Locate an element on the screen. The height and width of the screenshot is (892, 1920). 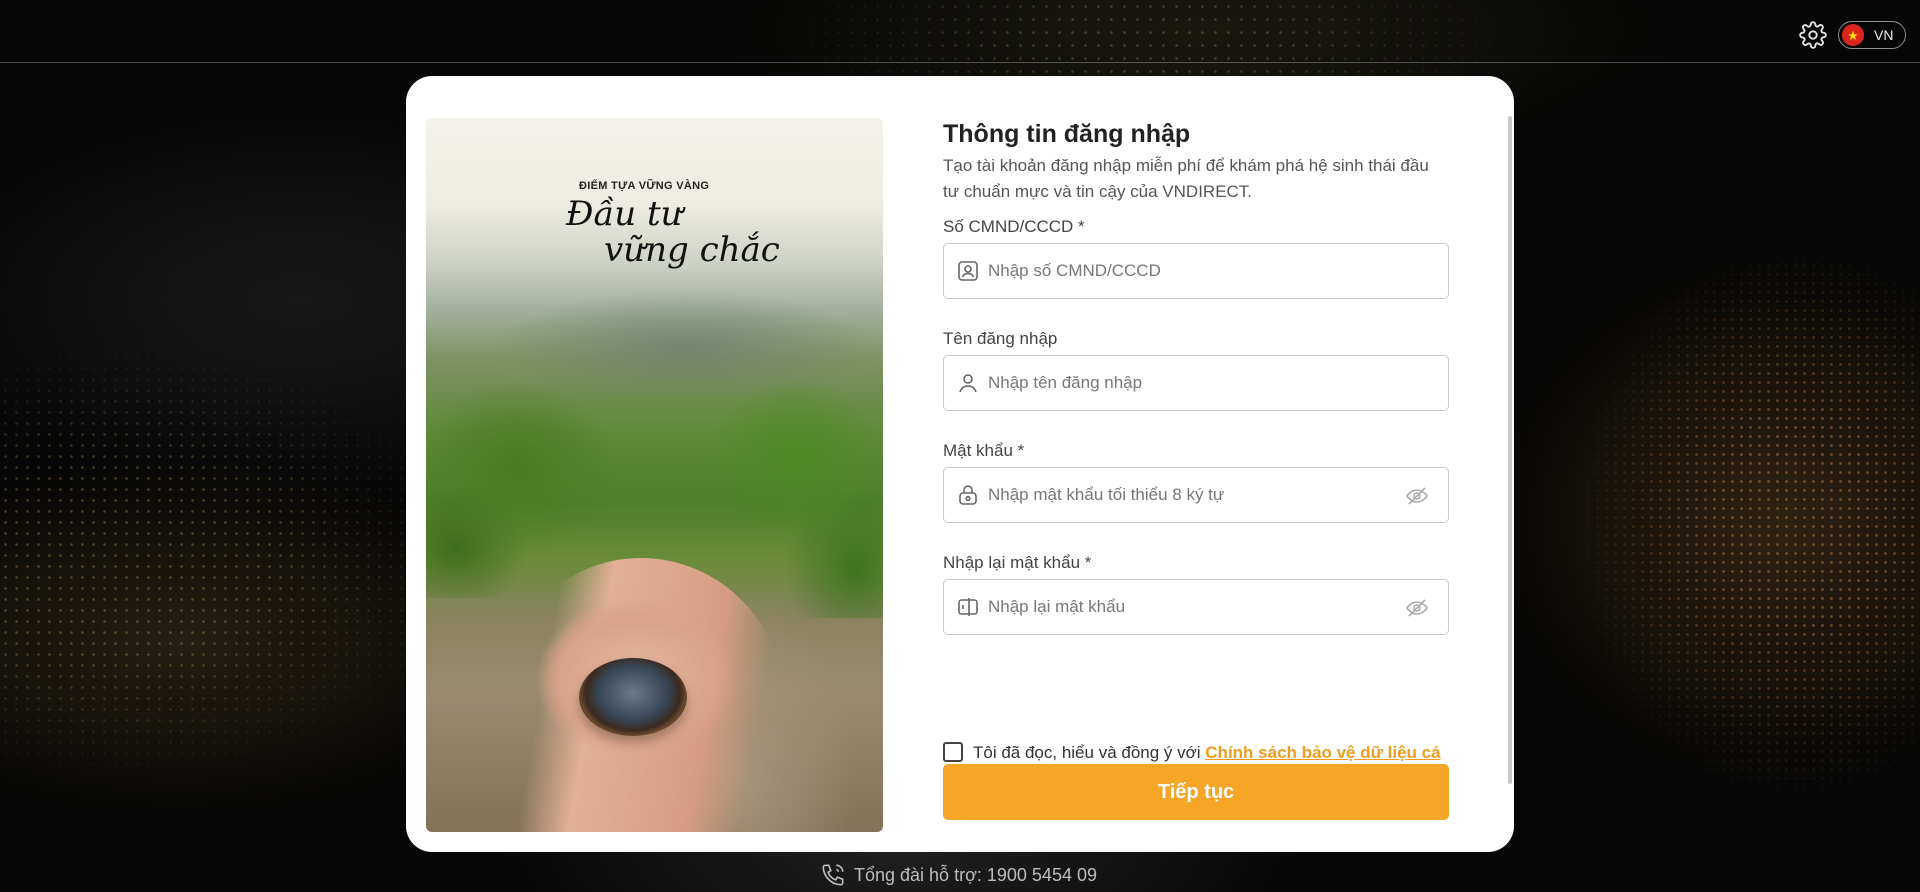
promo-kicker: ĐIỂM TỰA VỮNG VÀNG is located at coordinates (644, 186).